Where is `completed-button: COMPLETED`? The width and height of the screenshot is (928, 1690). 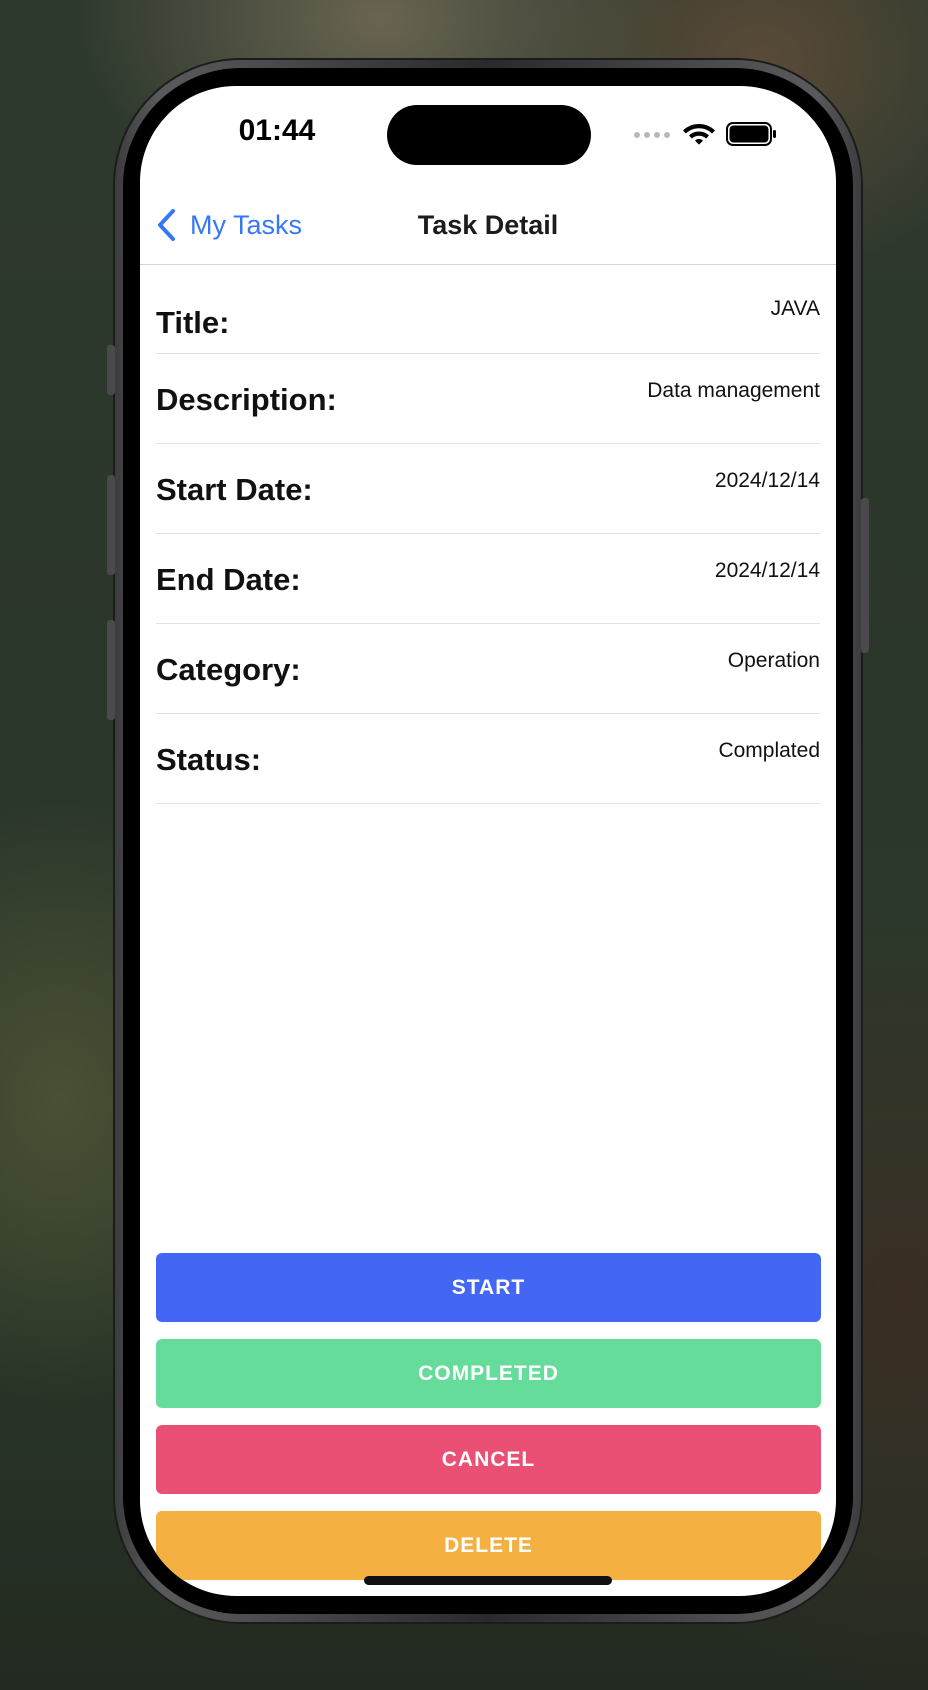 completed-button: COMPLETED is located at coordinates (488, 1373).